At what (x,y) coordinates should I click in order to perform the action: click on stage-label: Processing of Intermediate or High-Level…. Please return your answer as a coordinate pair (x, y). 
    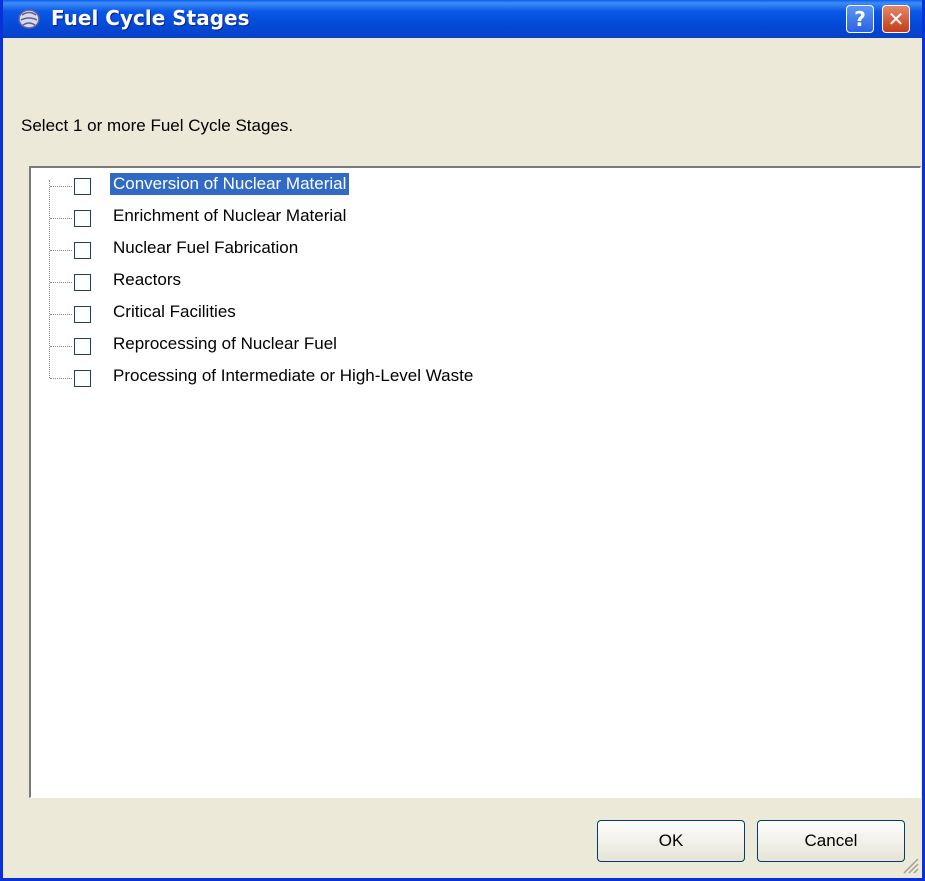
    Looking at the image, I should click on (293, 376).